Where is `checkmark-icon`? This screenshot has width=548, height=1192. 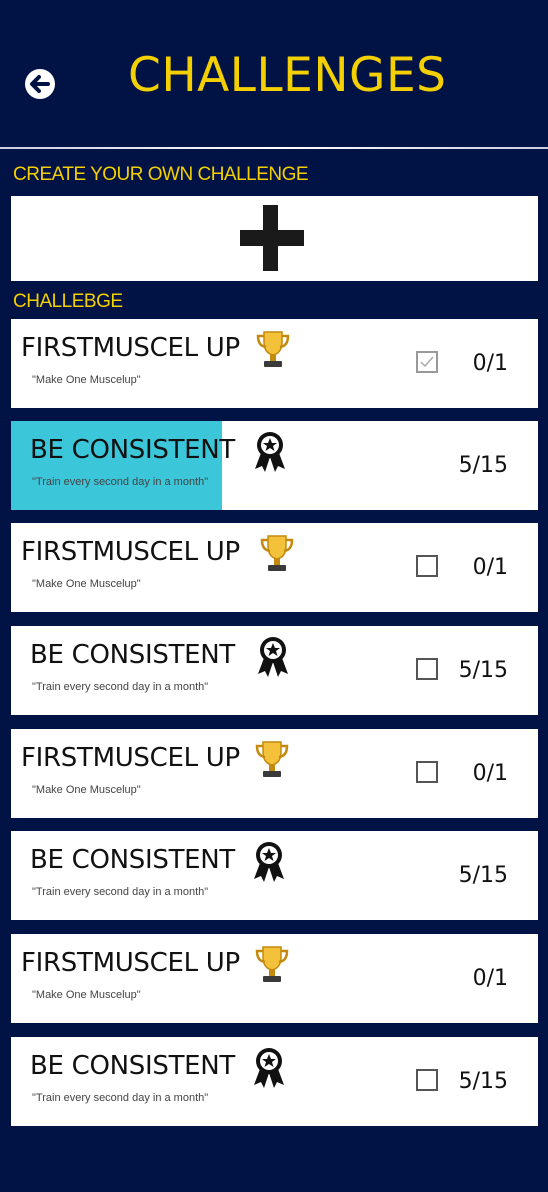 checkmark-icon is located at coordinates (427, 362).